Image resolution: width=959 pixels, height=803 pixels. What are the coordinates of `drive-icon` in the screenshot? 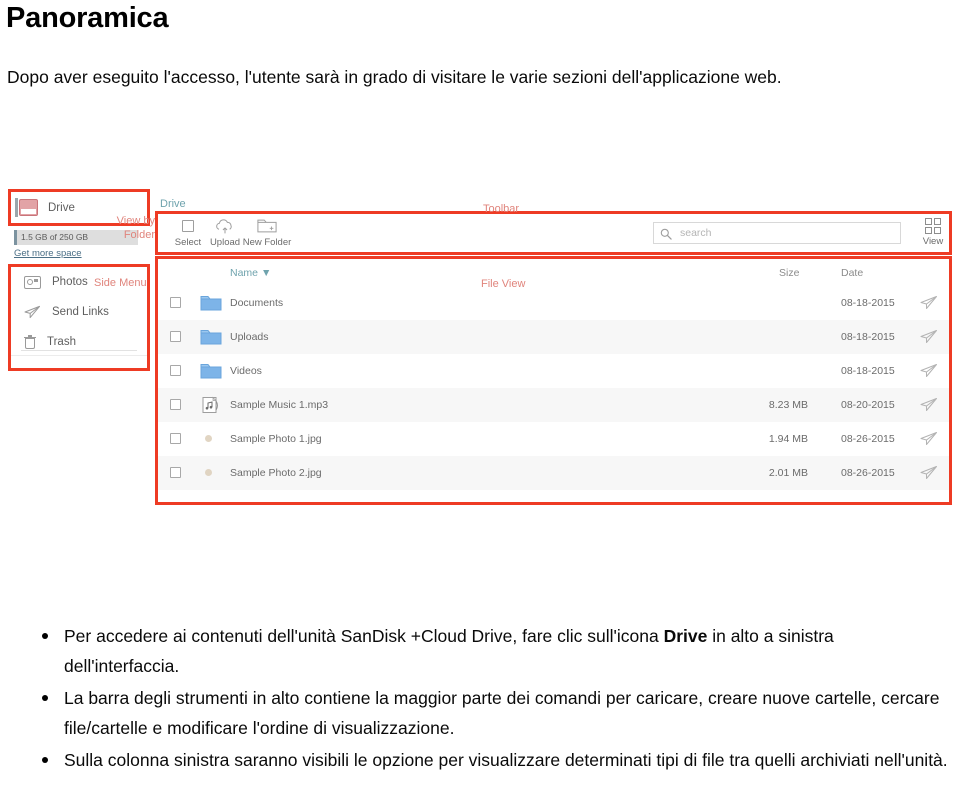 It's located at (28, 207).